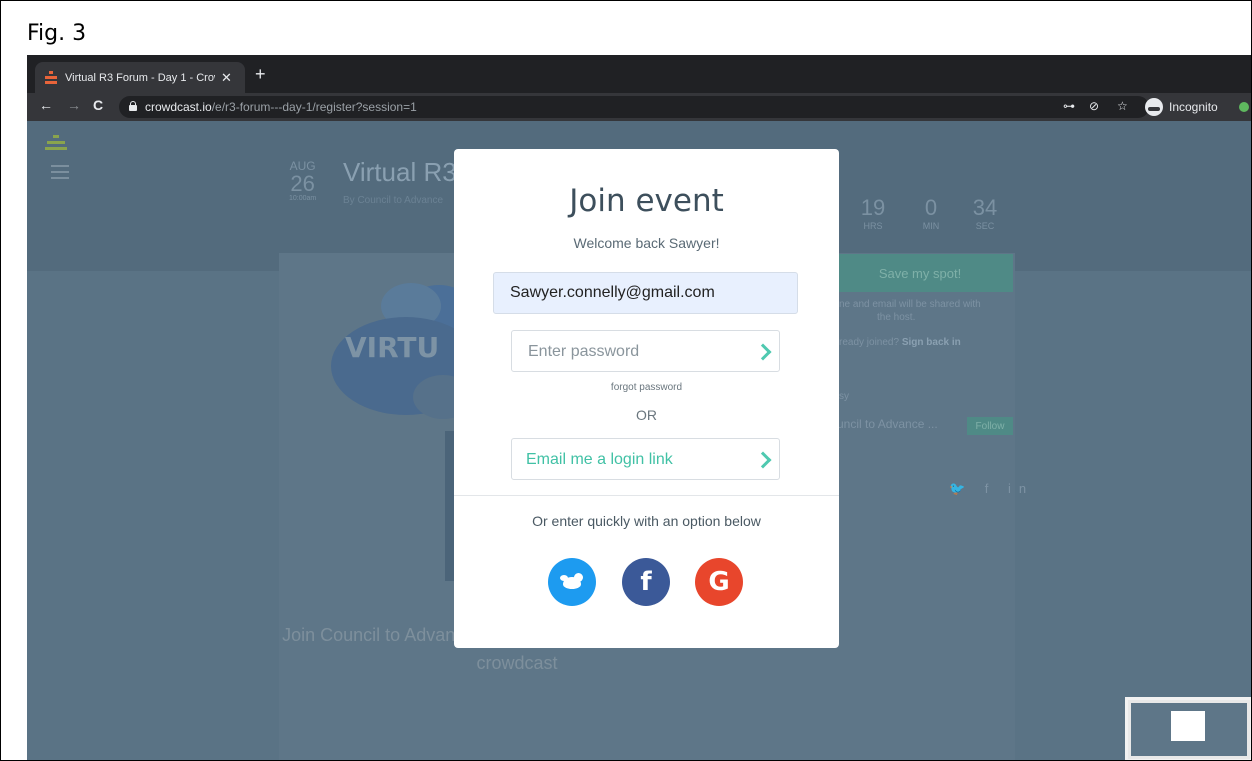 The width and height of the screenshot is (1252, 761). I want to click on facebook-login-button: f, so click(646, 582).